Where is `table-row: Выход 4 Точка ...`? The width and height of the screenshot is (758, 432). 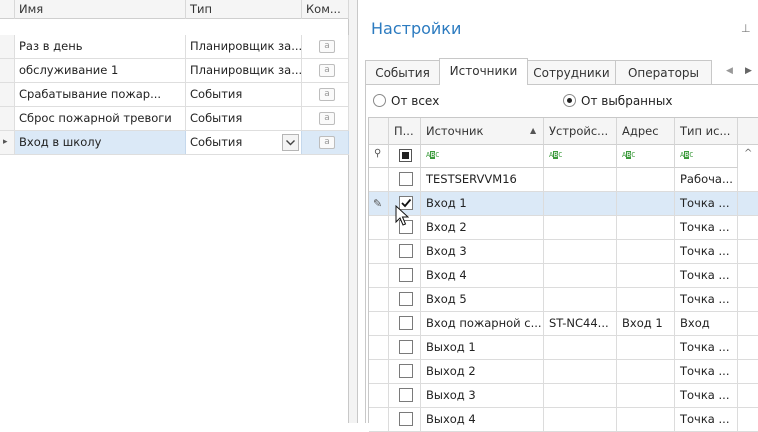
table-row: Выход 4 Точка ... is located at coordinates (563, 420).